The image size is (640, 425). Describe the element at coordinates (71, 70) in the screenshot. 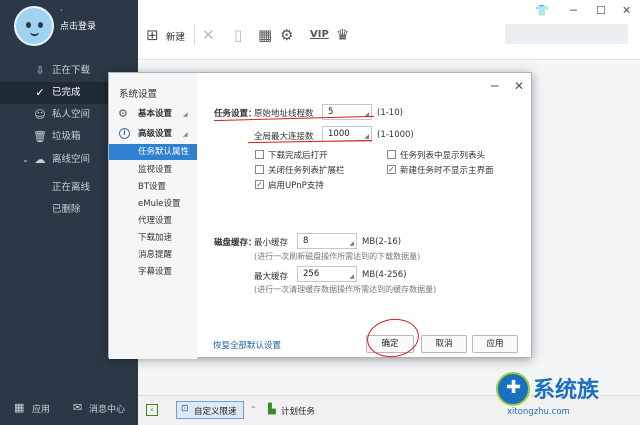

I see `sidebar-item-label: 正在下载` at that location.